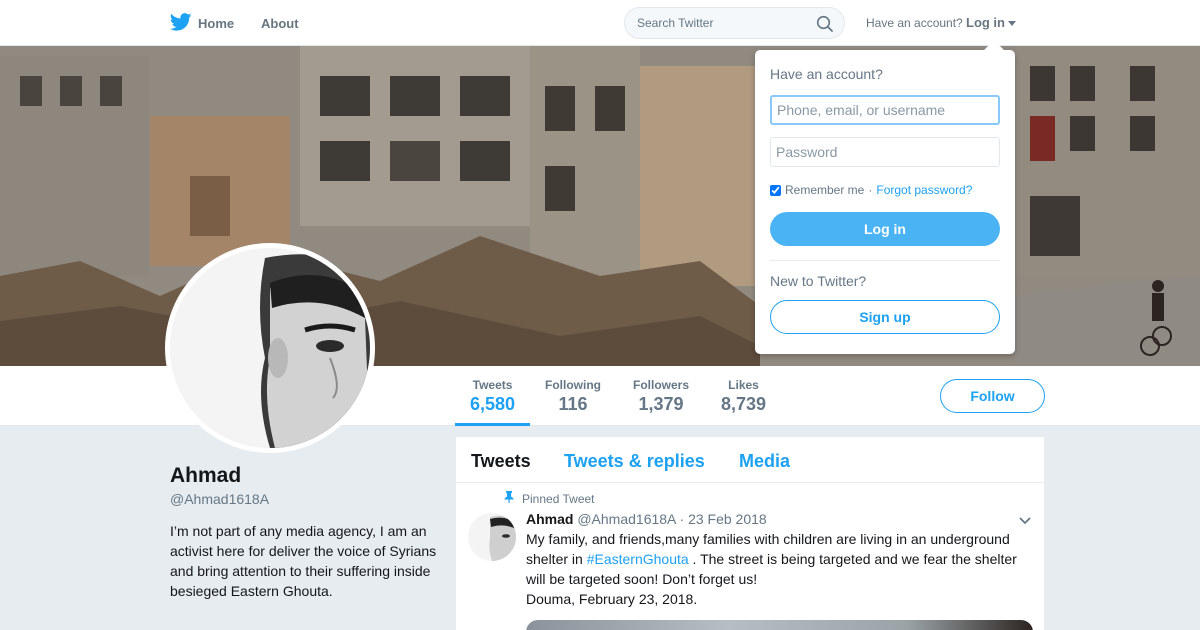  Describe the element at coordinates (638, 559) in the screenshot. I see `hashtag-link: #EasternGhouta` at that location.